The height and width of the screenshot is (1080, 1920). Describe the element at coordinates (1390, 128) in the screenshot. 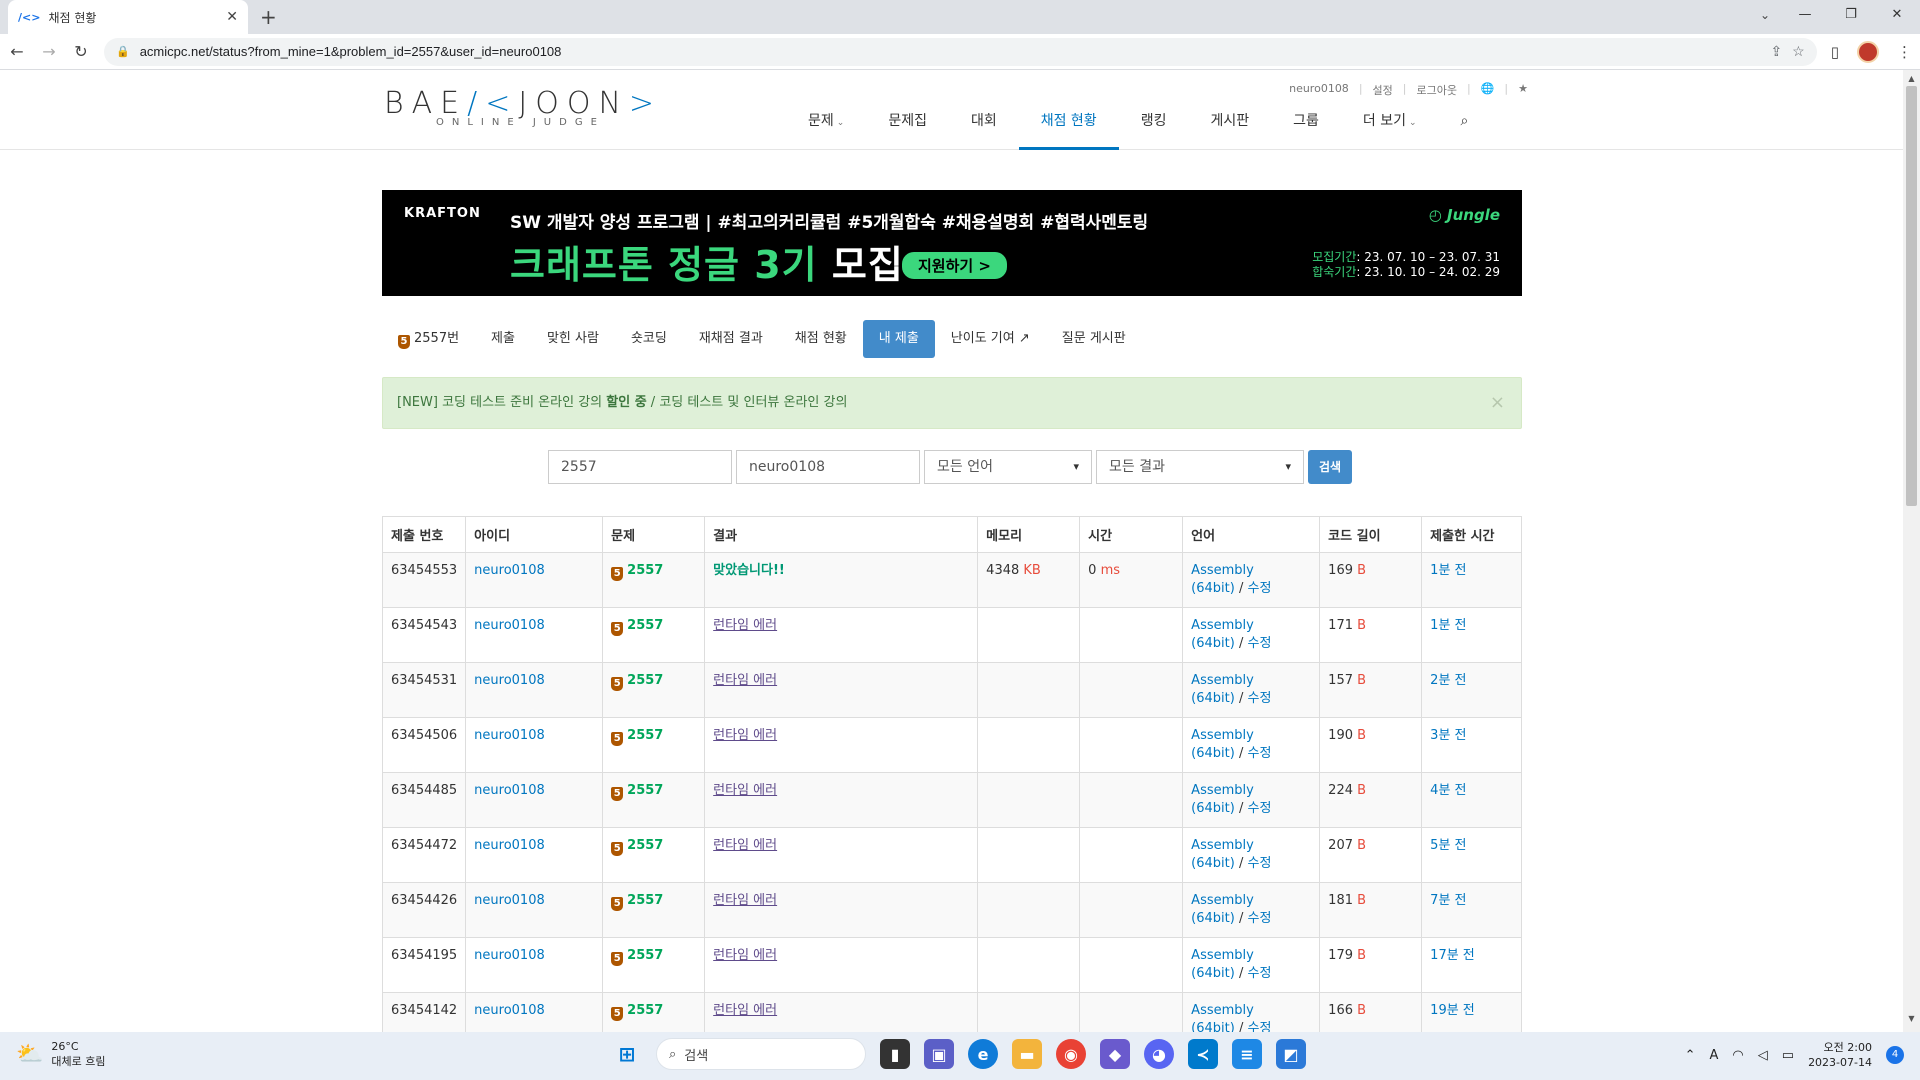

I see `nav-more: 더 보기 ⌄` at that location.